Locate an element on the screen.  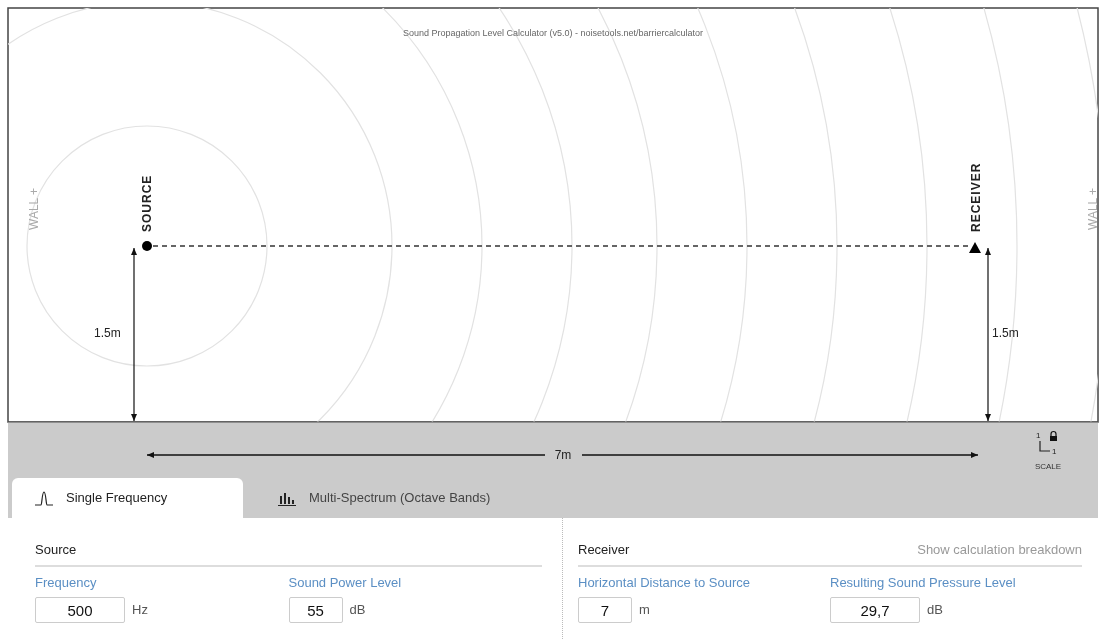
source-point is located at coordinates (147, 246).